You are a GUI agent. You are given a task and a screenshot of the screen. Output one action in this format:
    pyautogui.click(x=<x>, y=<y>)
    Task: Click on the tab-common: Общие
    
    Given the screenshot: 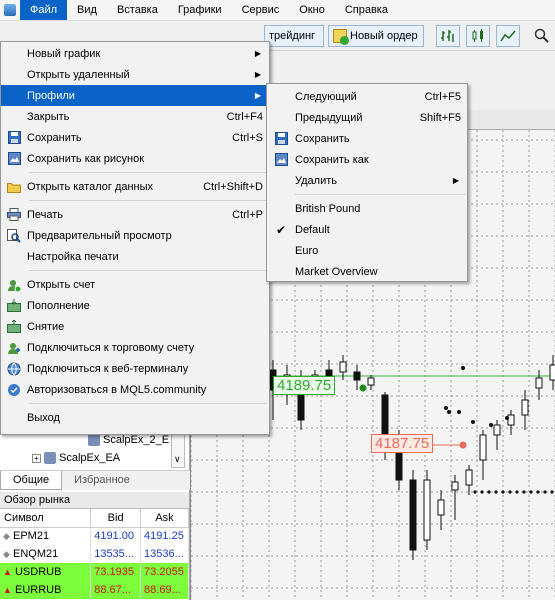 What is the action you would take?
    pyautogui.click(x=31, y=480)
    